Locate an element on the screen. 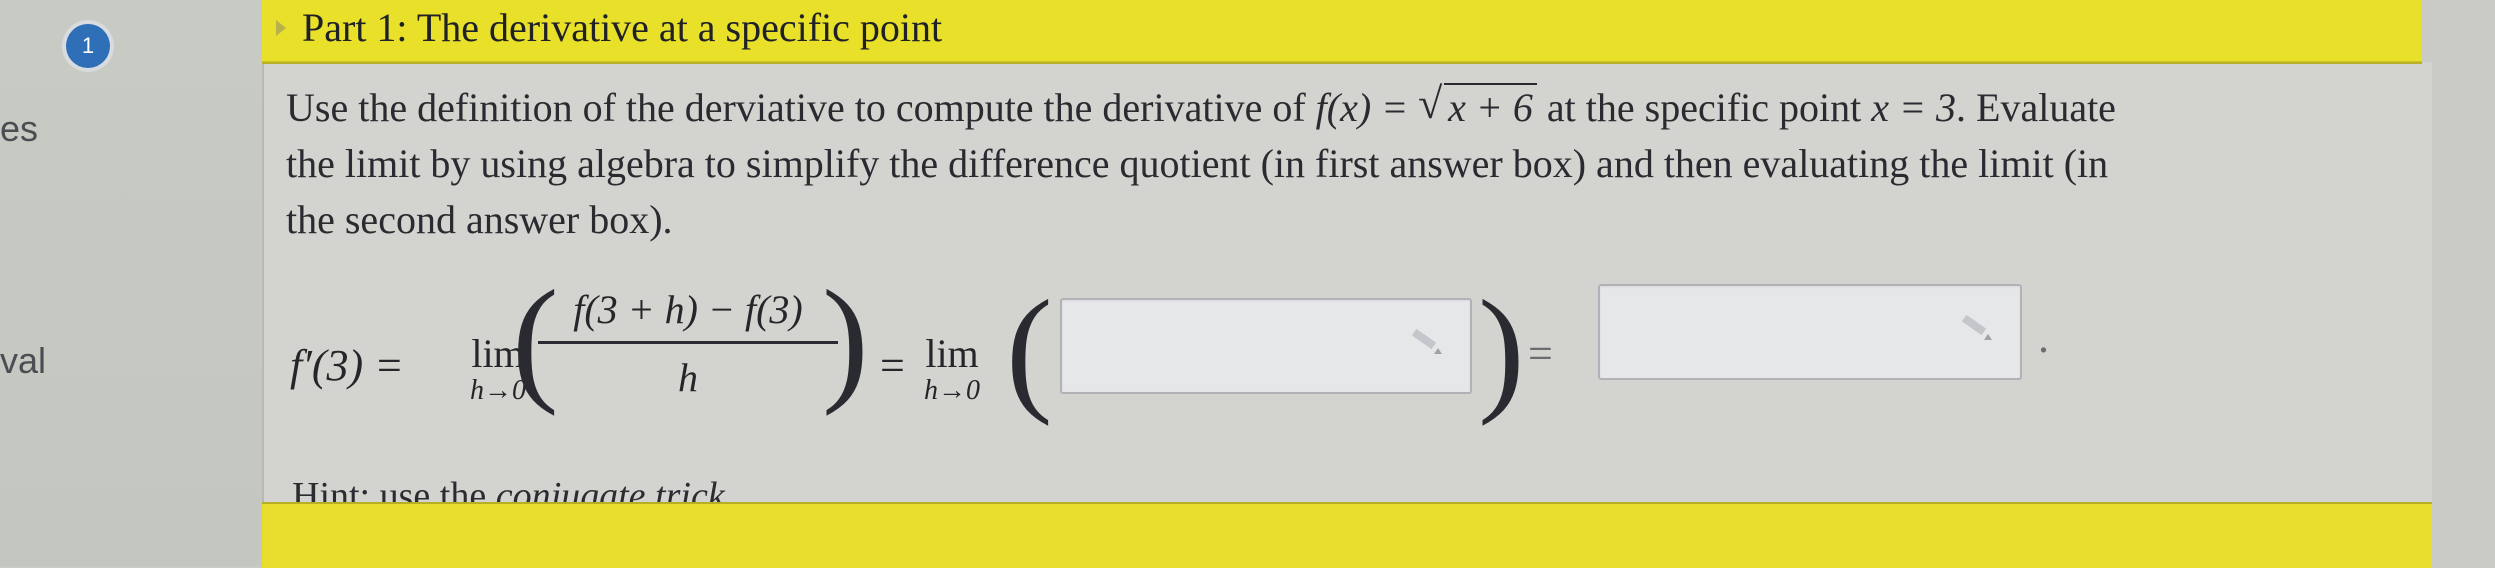  part-number-badge: 1 is located at coordinates (88, 46).